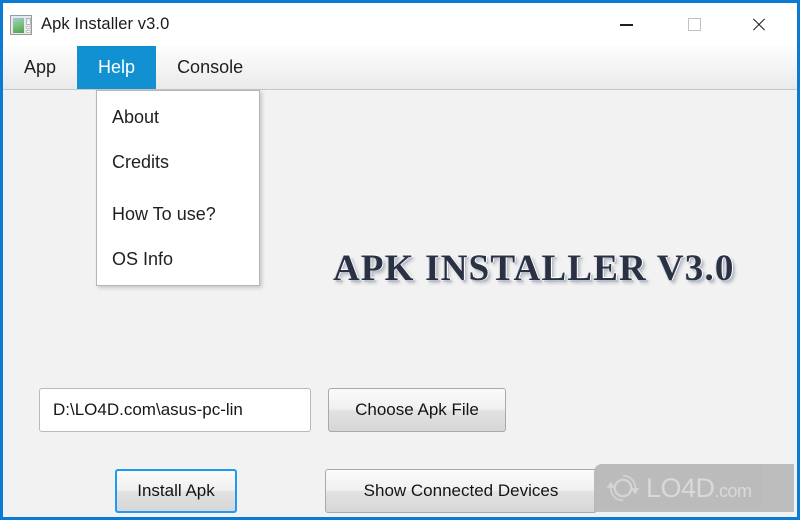 The image size is (800, 520). Describe the element at coordinates (136, 117) in the screenshot. I see `menu-option-about-label: About` at that location.